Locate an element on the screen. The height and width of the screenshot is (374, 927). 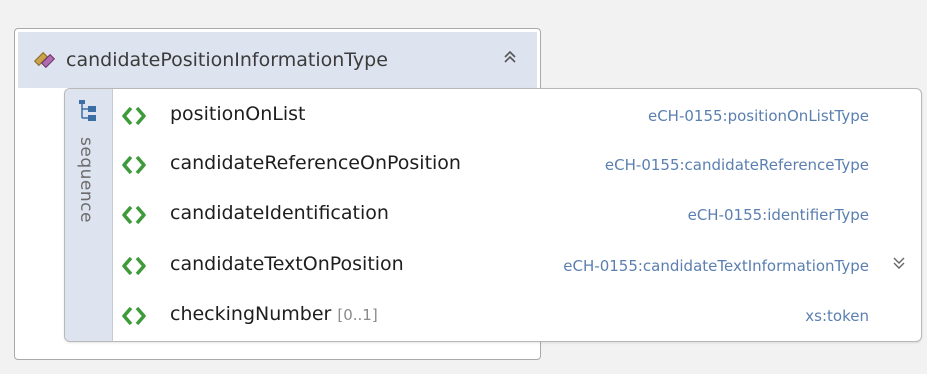
element-row: checkingNumber [0..1] xs:token is located at coordinates (516, 316).